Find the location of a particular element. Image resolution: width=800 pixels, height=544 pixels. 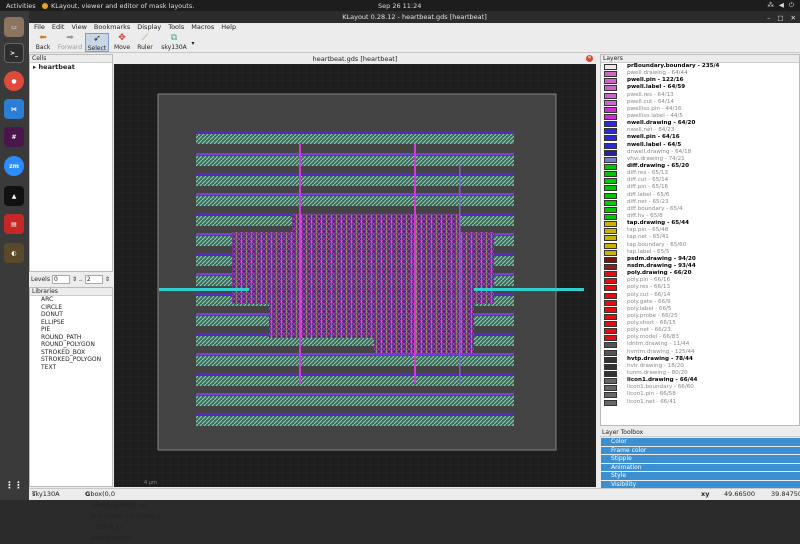

library-item: TEXT is located at coordinates (71, 368).